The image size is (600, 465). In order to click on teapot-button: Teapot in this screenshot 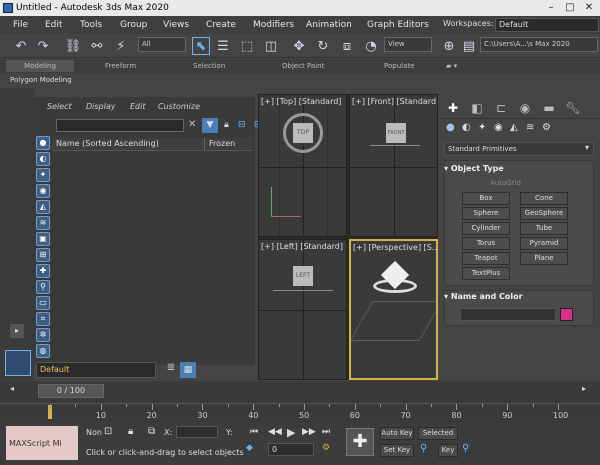, I will do `click(486, 258)`.